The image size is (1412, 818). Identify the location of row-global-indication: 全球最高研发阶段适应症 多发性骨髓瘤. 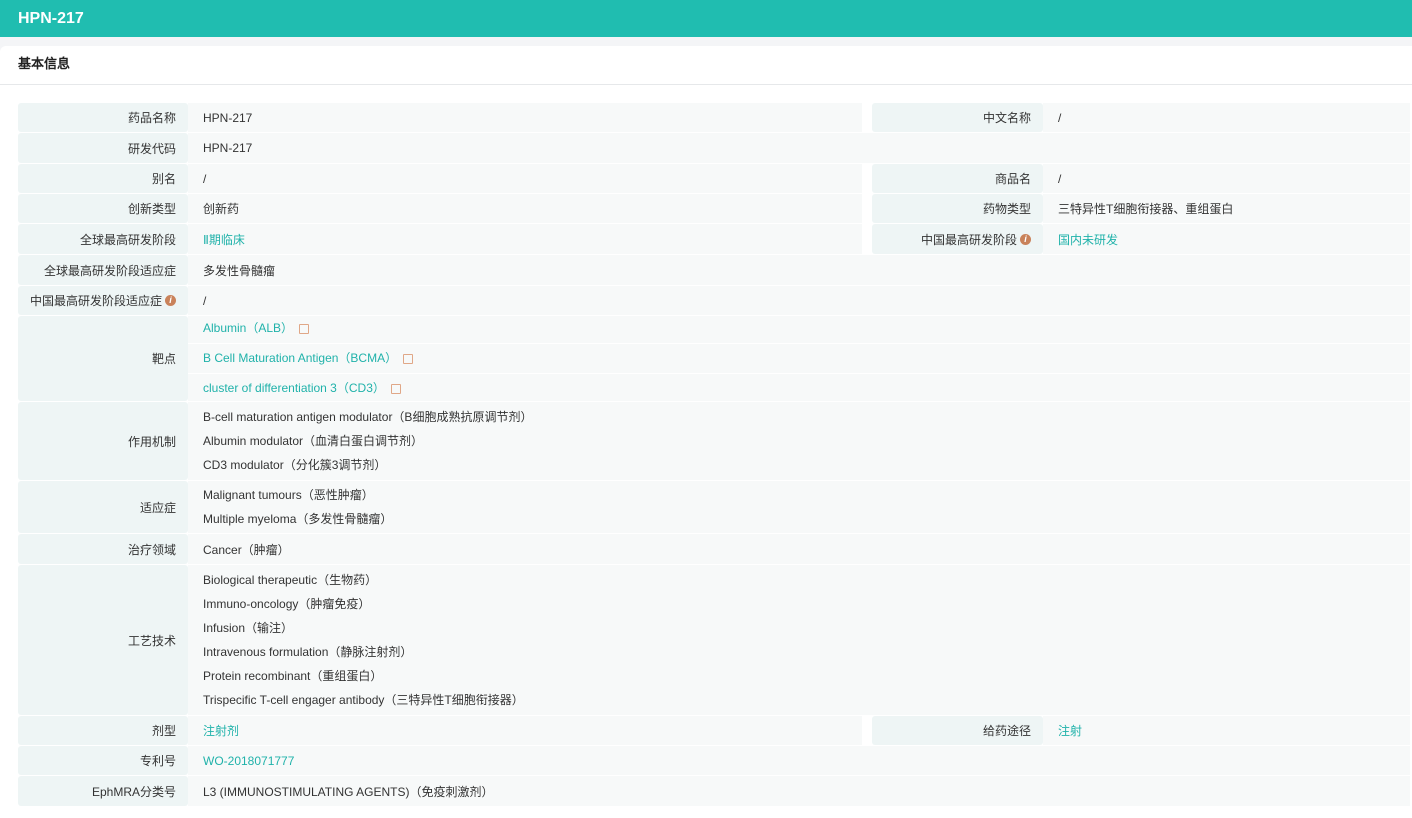
(714, 270).